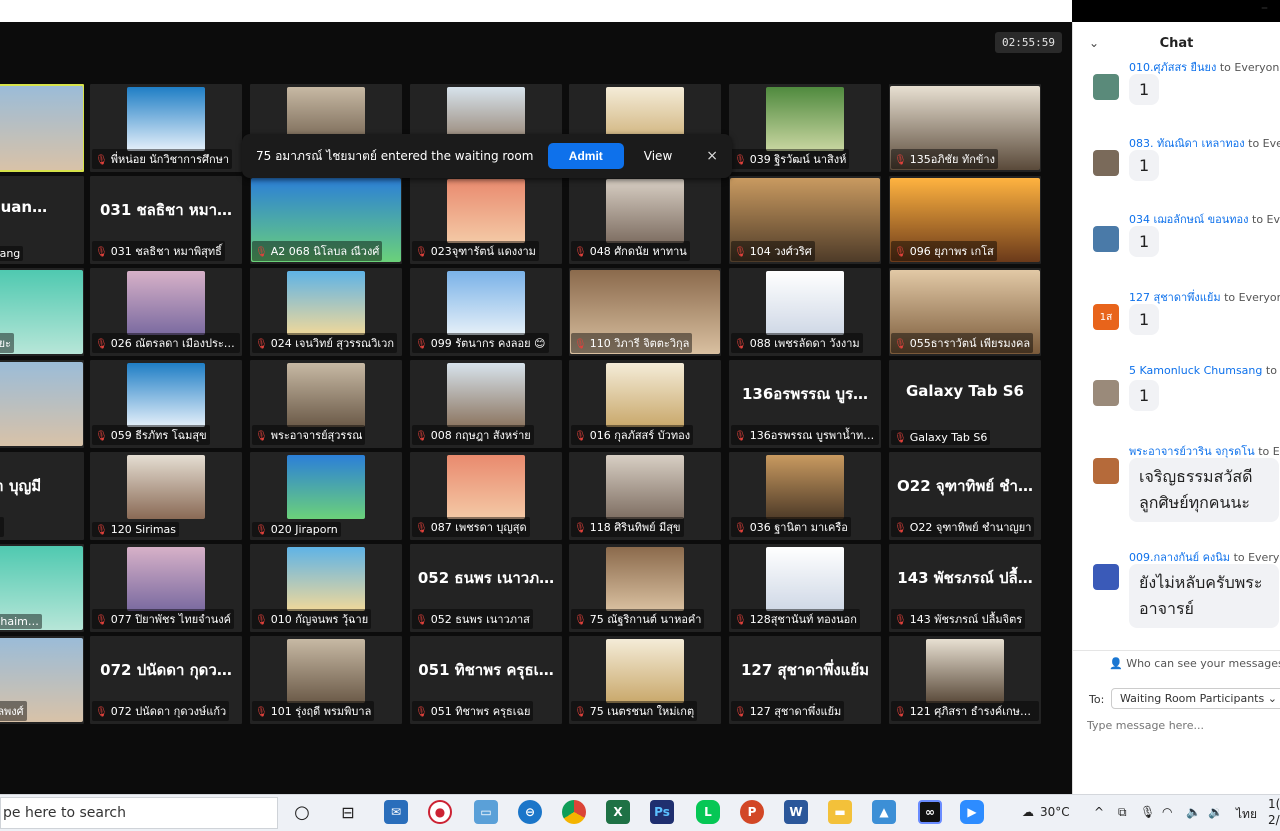 Image resolution: width=1280 pixels, height=831 pixels. I want to click on participant-tile, so click(42, 128).